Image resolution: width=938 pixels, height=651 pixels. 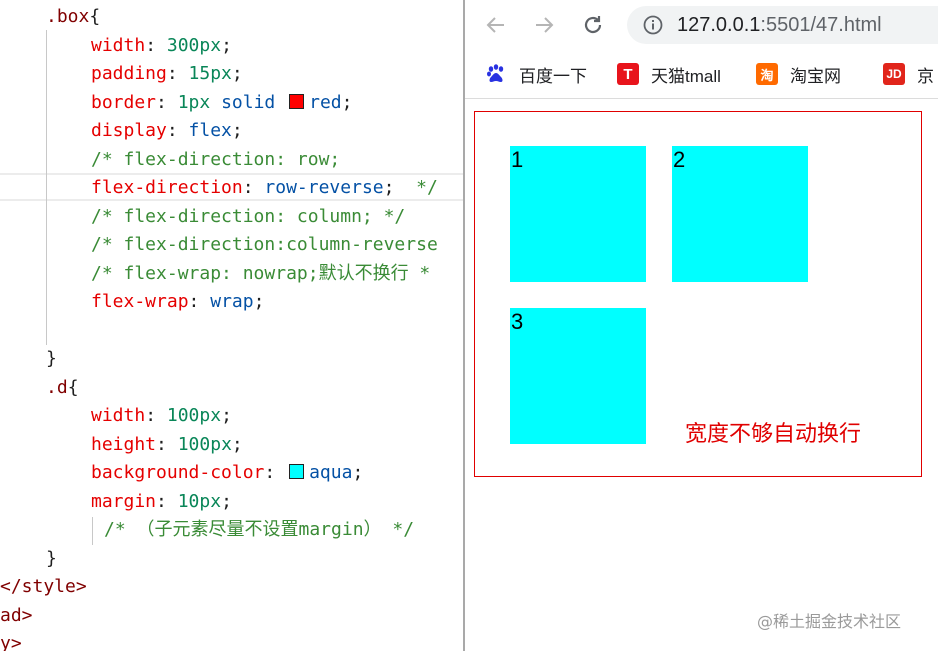 I want to click on watermark: @稀土掘金技术社区, so click(x=829, y=621).